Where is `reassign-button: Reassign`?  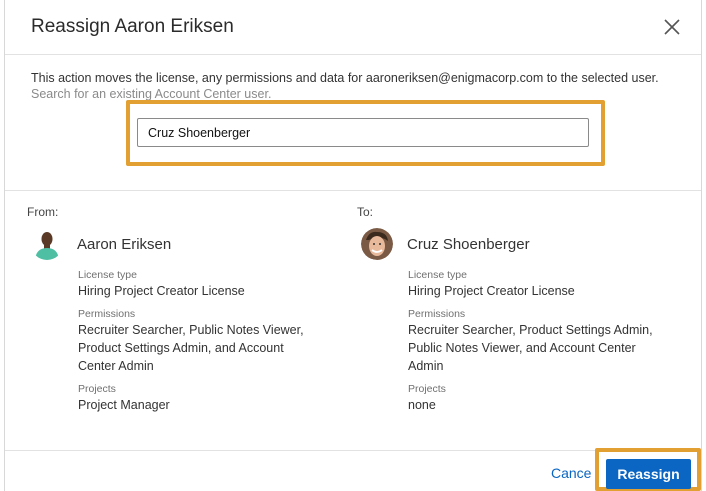 reassign-button: Reassign is located at coordinates (648, 474).